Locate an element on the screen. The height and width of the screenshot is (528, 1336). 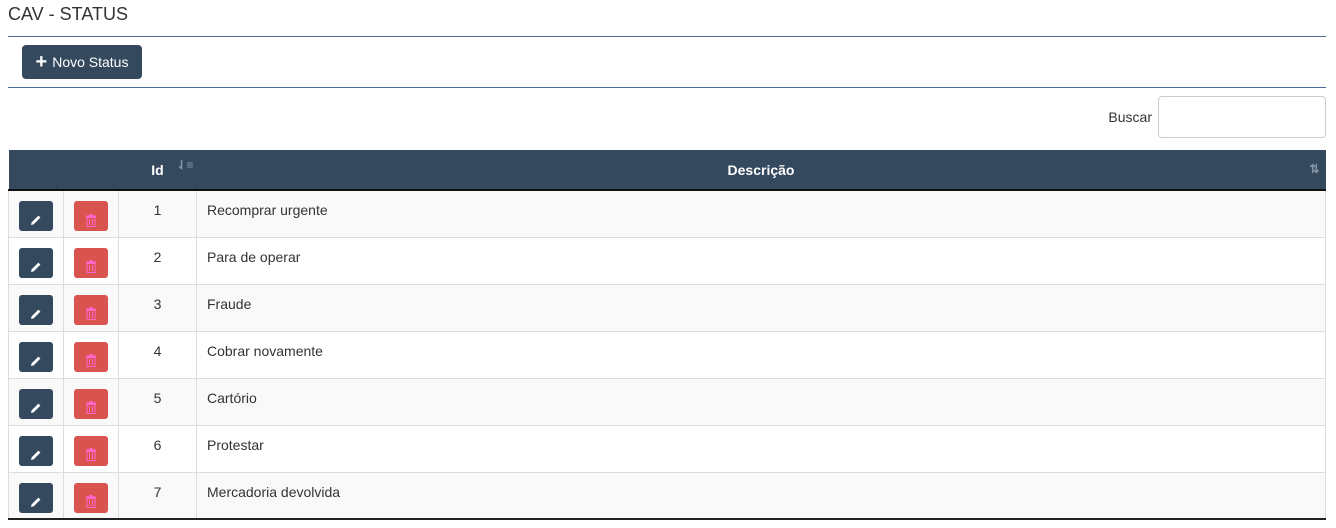
descricao-cell: Fraude is located at coordinates (761, 307).